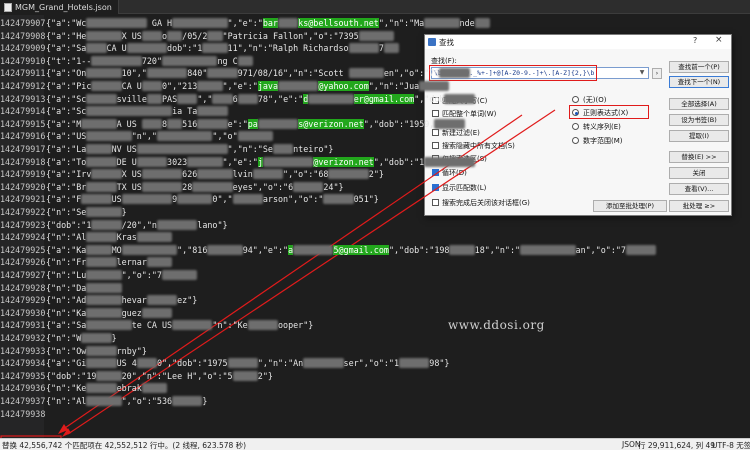  What do you see at coordinates (731, 445) in the screenshot?
I see `status-encoding: UTF-8 无签名` at bounding box center [731, 445].